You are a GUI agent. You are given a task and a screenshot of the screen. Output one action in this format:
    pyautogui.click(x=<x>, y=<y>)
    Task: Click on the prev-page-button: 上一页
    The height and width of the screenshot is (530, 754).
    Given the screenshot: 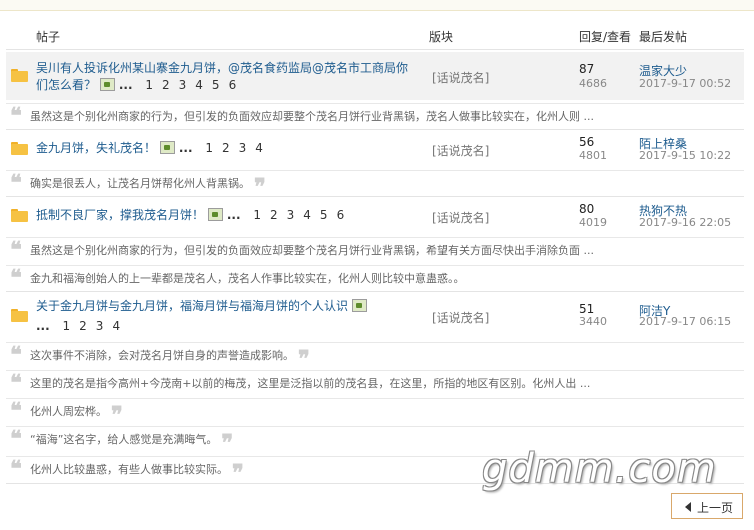 What is the action you would take?
    pyautogui.click(x=707, y=506)
    